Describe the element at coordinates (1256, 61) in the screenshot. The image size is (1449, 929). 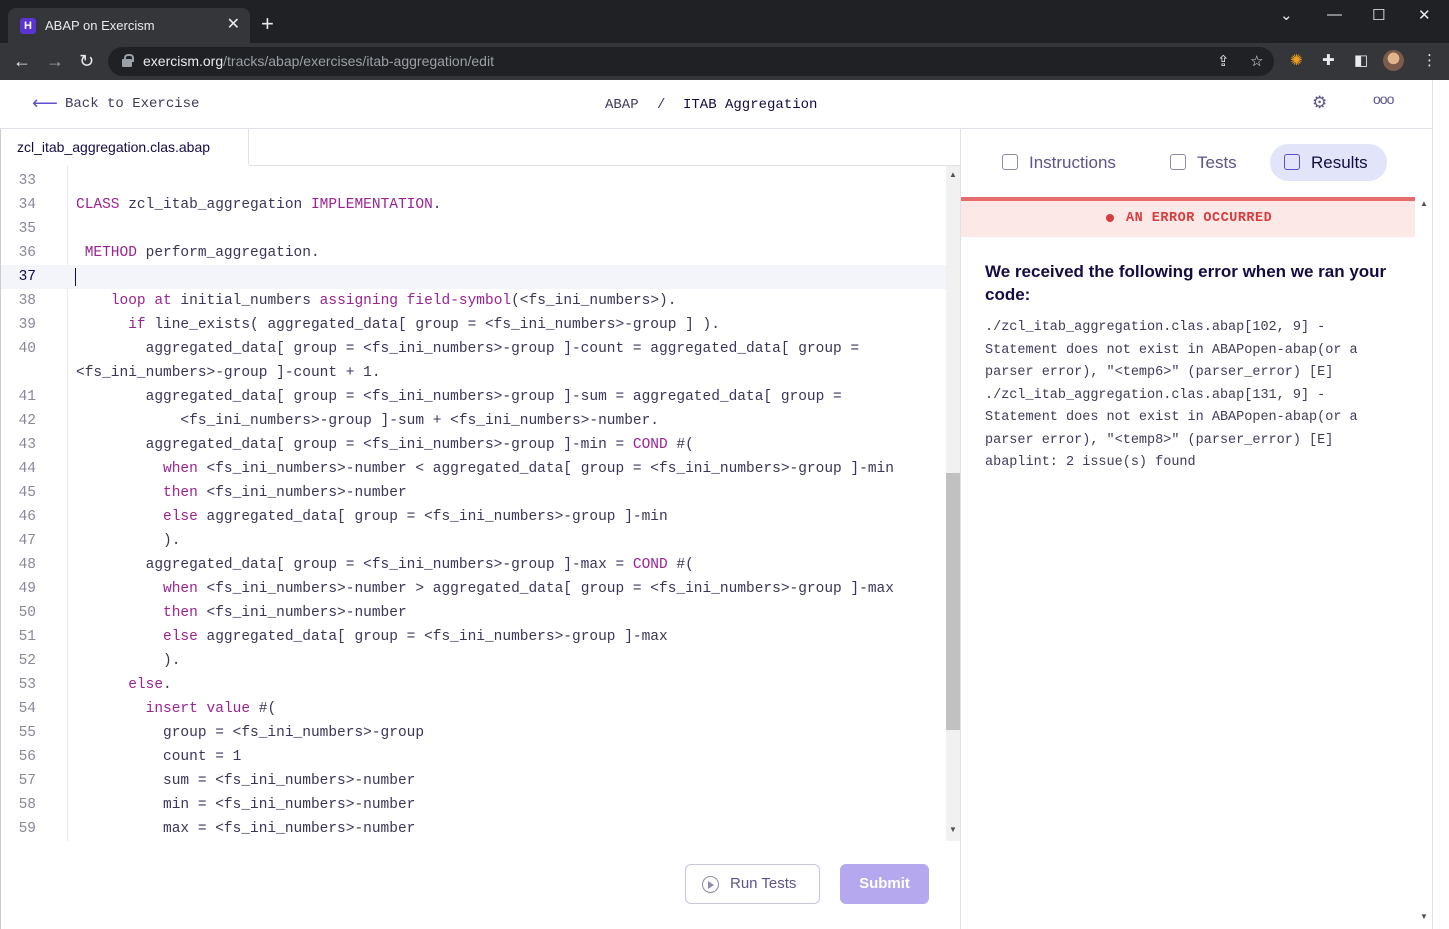
I see `bookmark-star-icon: ☆` at that location.